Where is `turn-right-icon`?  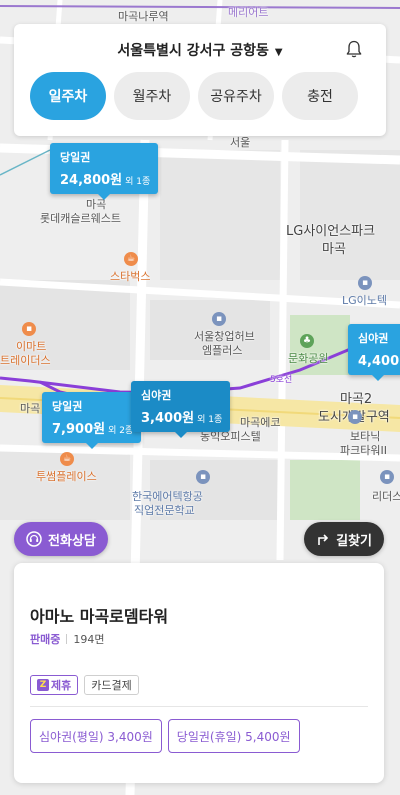 turn-right-icon is located at coordinates (323, 539).